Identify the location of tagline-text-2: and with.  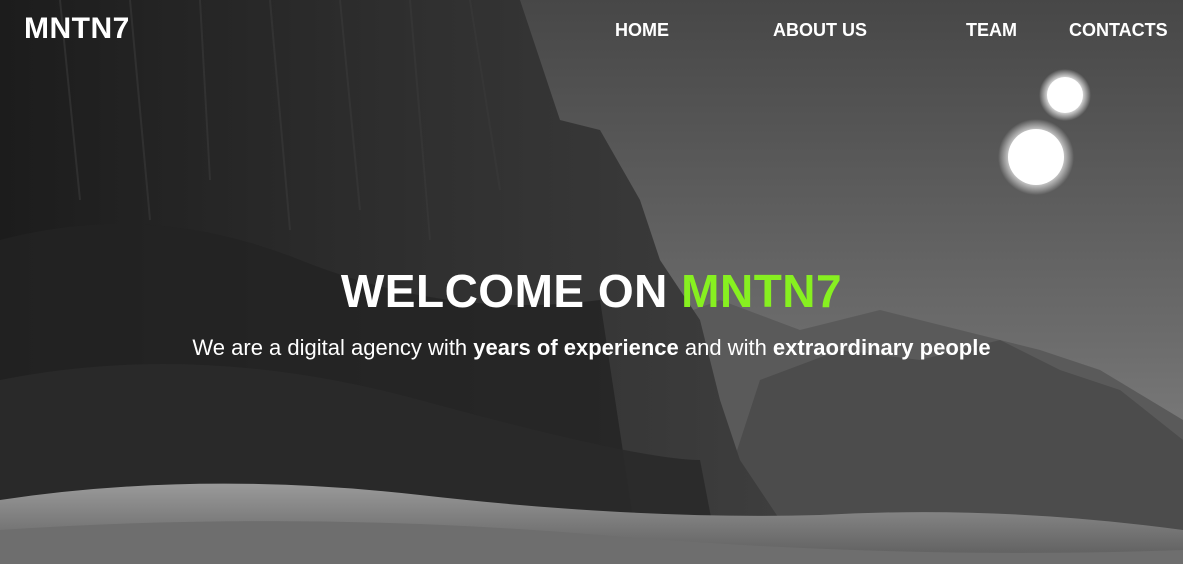
(725, 347).